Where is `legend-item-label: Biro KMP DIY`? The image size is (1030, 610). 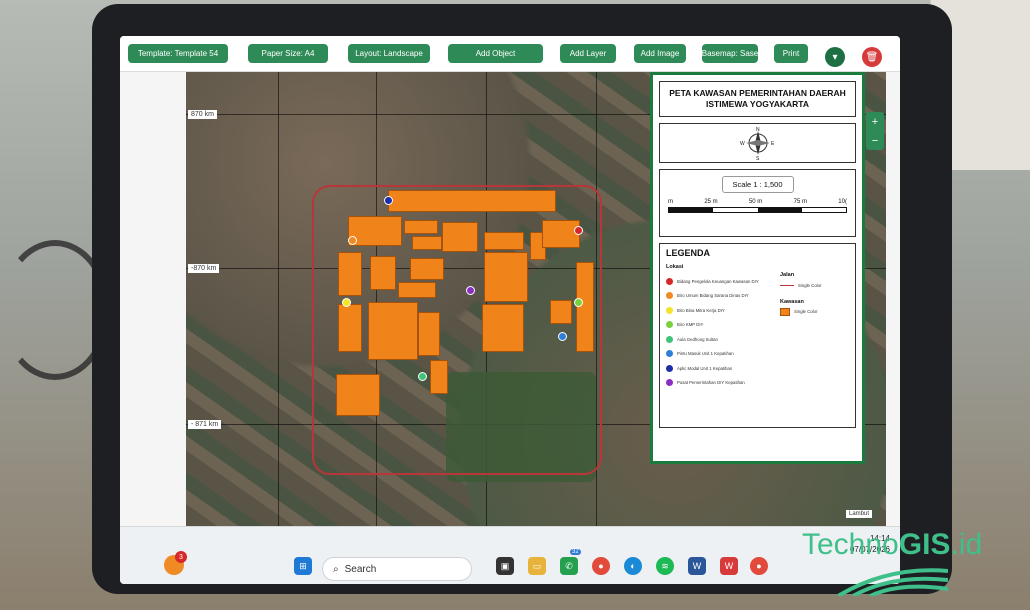 legend-item-label: Biro KMP DIY is located at coordinates (690, 325).